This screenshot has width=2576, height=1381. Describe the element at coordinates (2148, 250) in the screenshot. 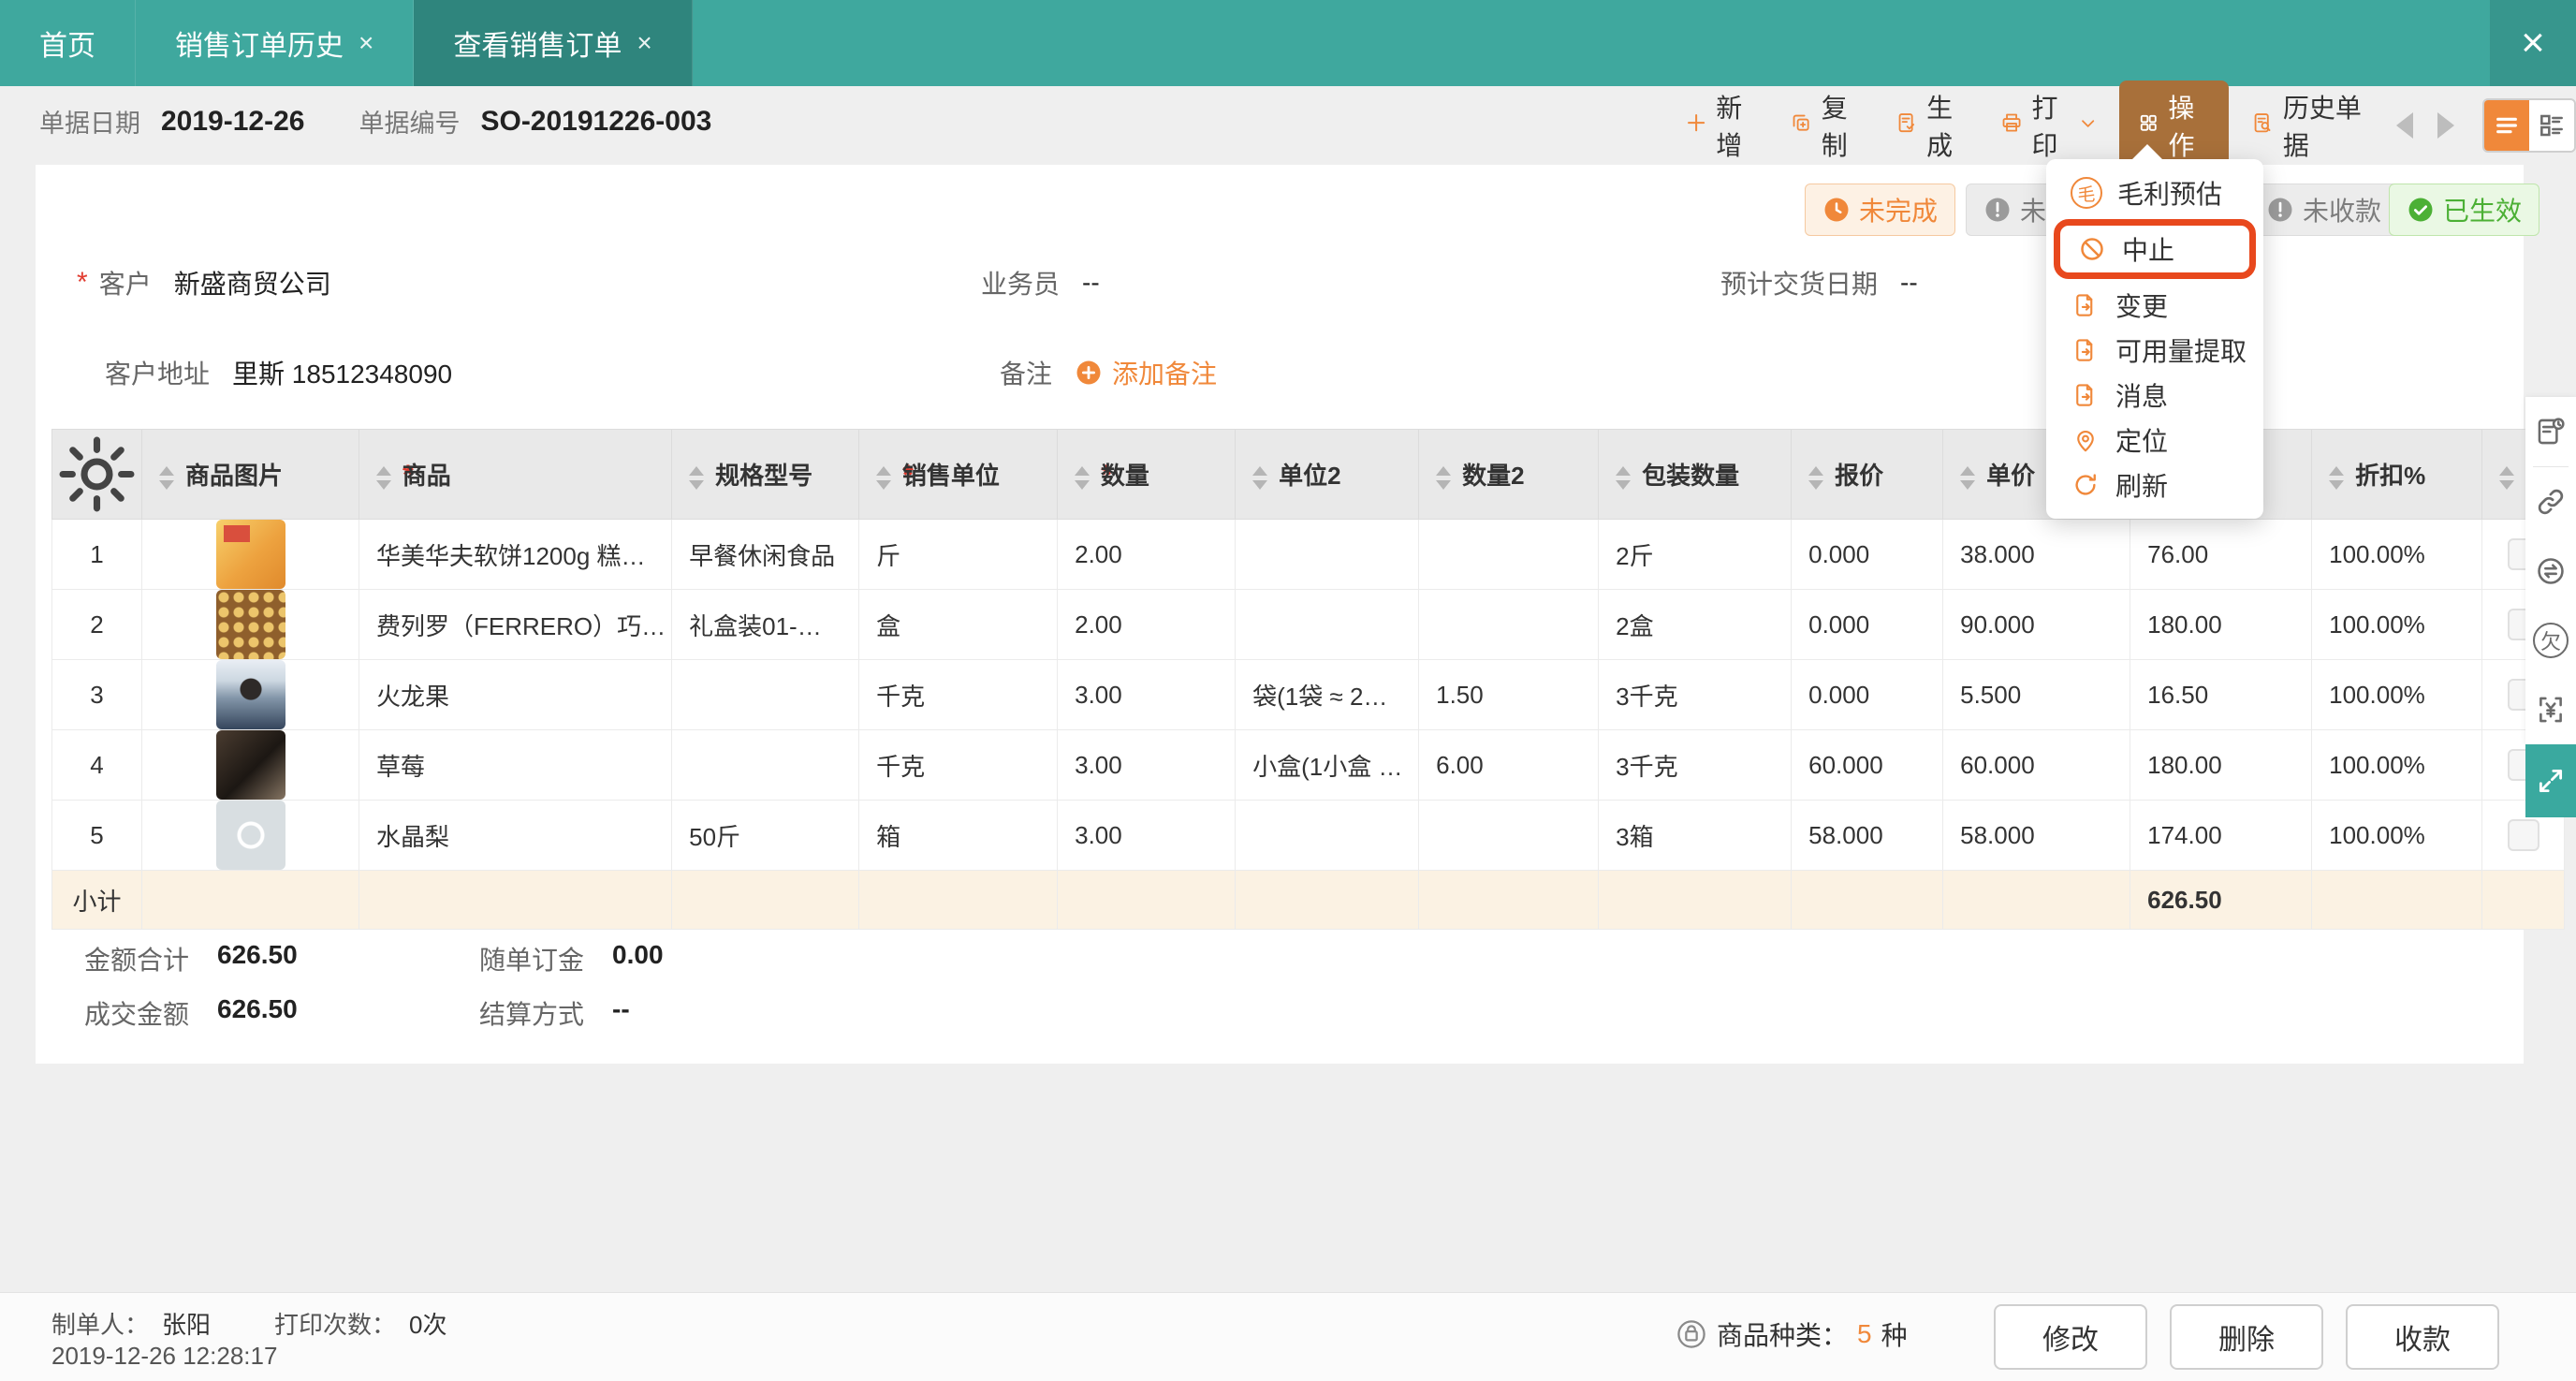

I see `menu-item-label: 中止` at that location.